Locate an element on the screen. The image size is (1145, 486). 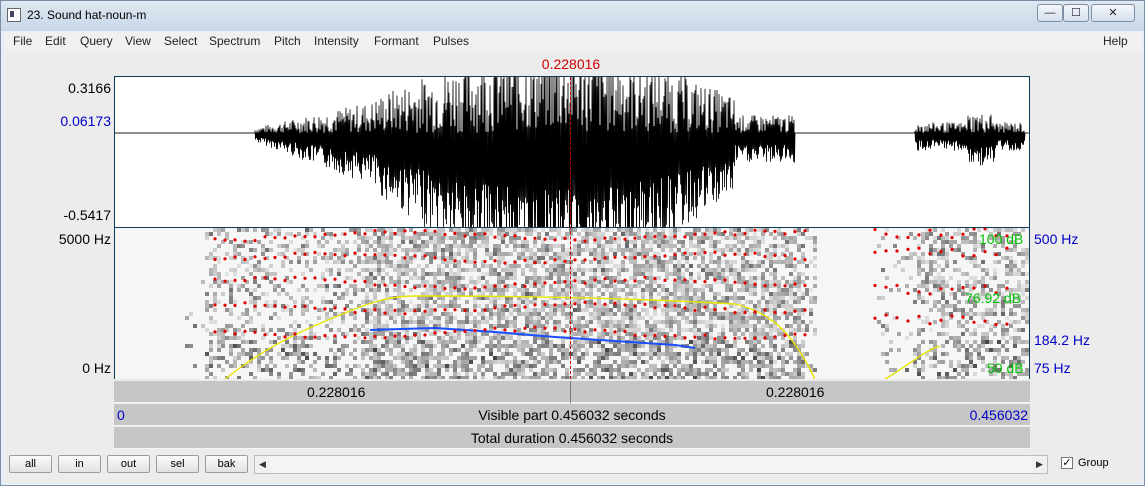
waveform-max-label: 0.3166 is located at coordinates (89, 88).